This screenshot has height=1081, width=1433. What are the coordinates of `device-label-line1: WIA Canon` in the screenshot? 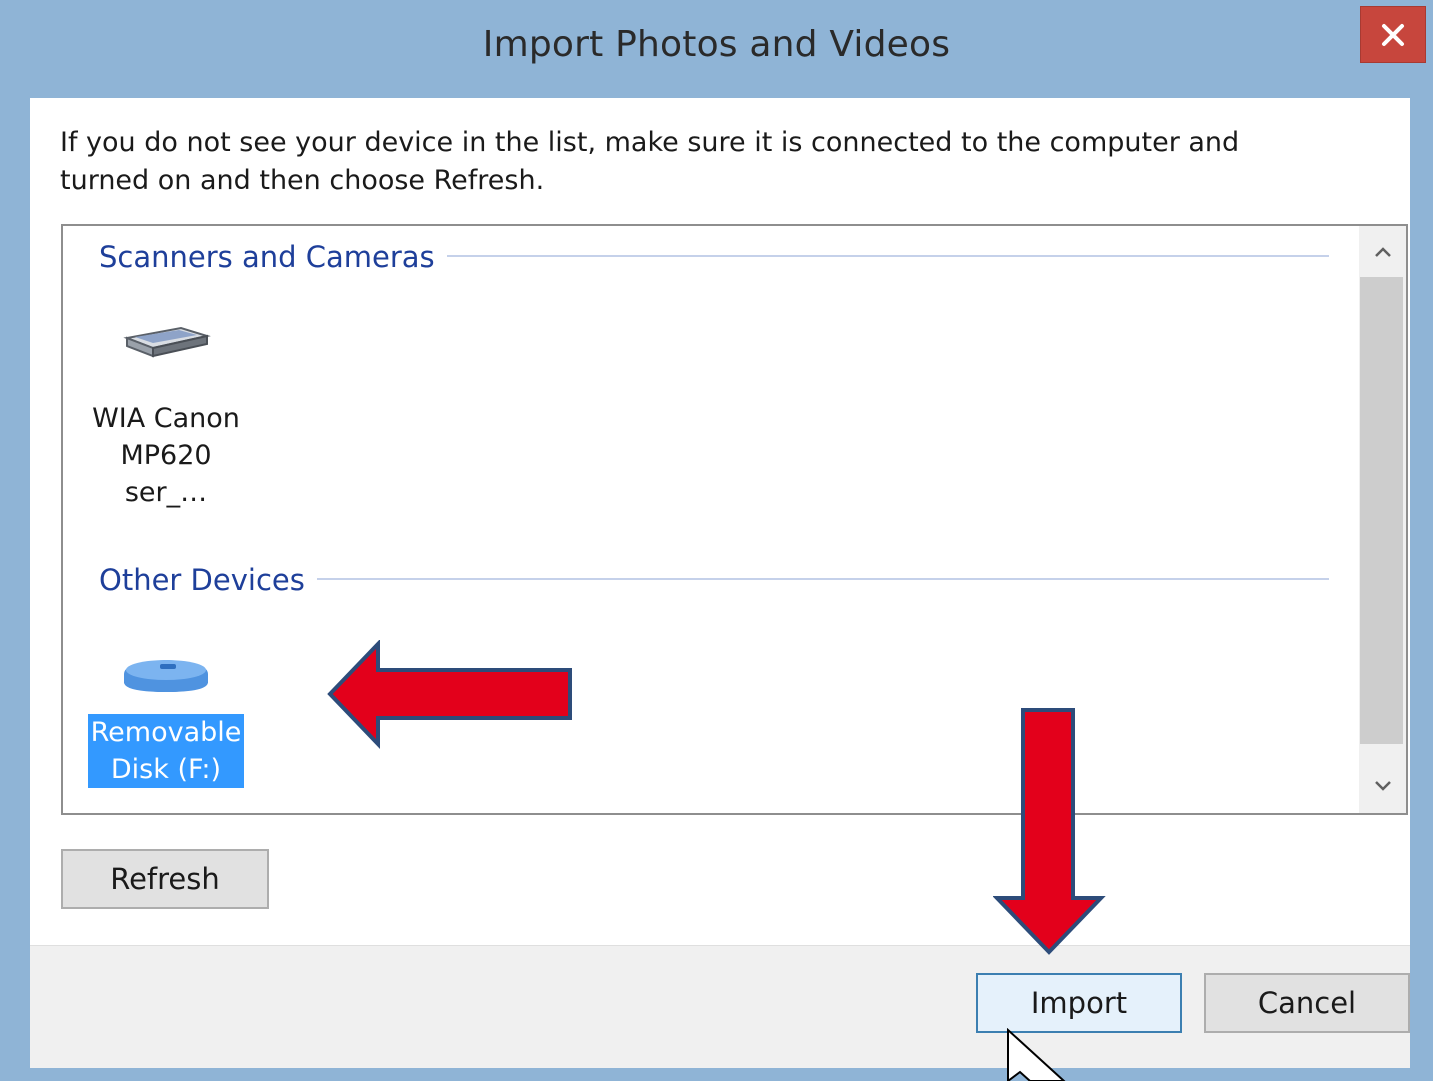 It's located at (166, 418).